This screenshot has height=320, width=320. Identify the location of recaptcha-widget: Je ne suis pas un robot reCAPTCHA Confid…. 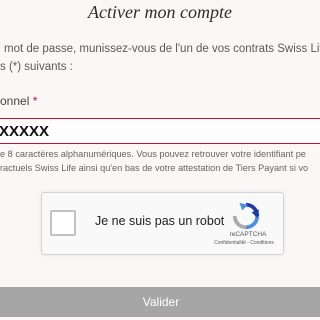
(162, 223).